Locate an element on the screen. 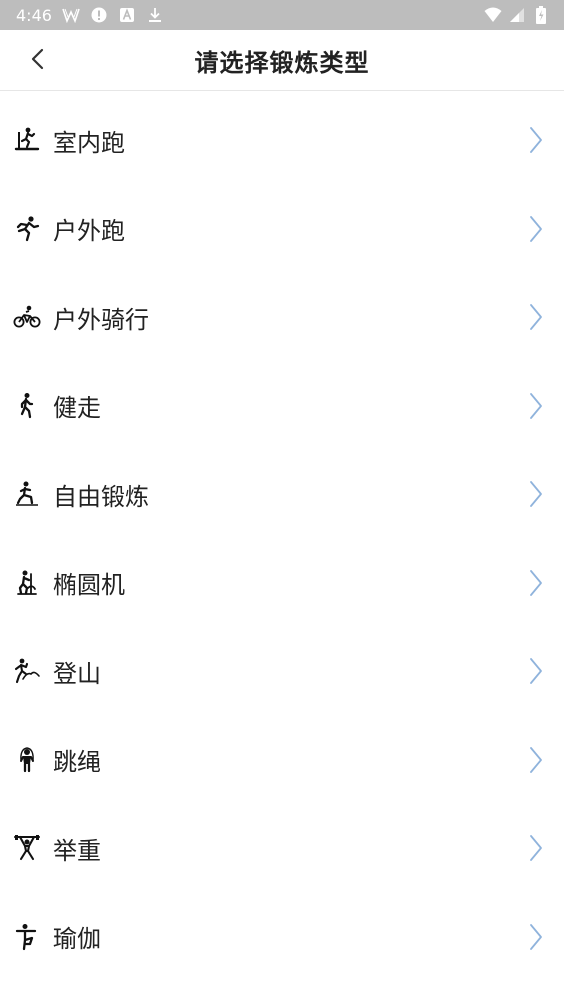  workout-item-weightlifting: 举重 is located at coordinates (282, 848).